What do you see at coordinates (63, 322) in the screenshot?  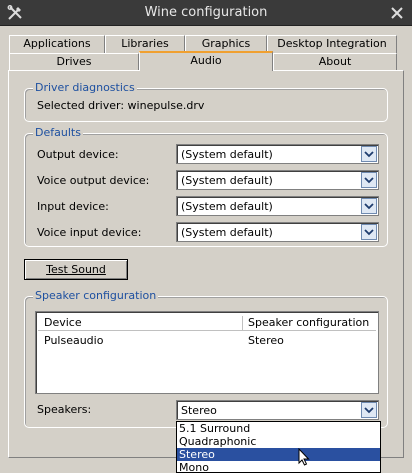 I see `column-header-device: Device` at bounding box center [63, 322].